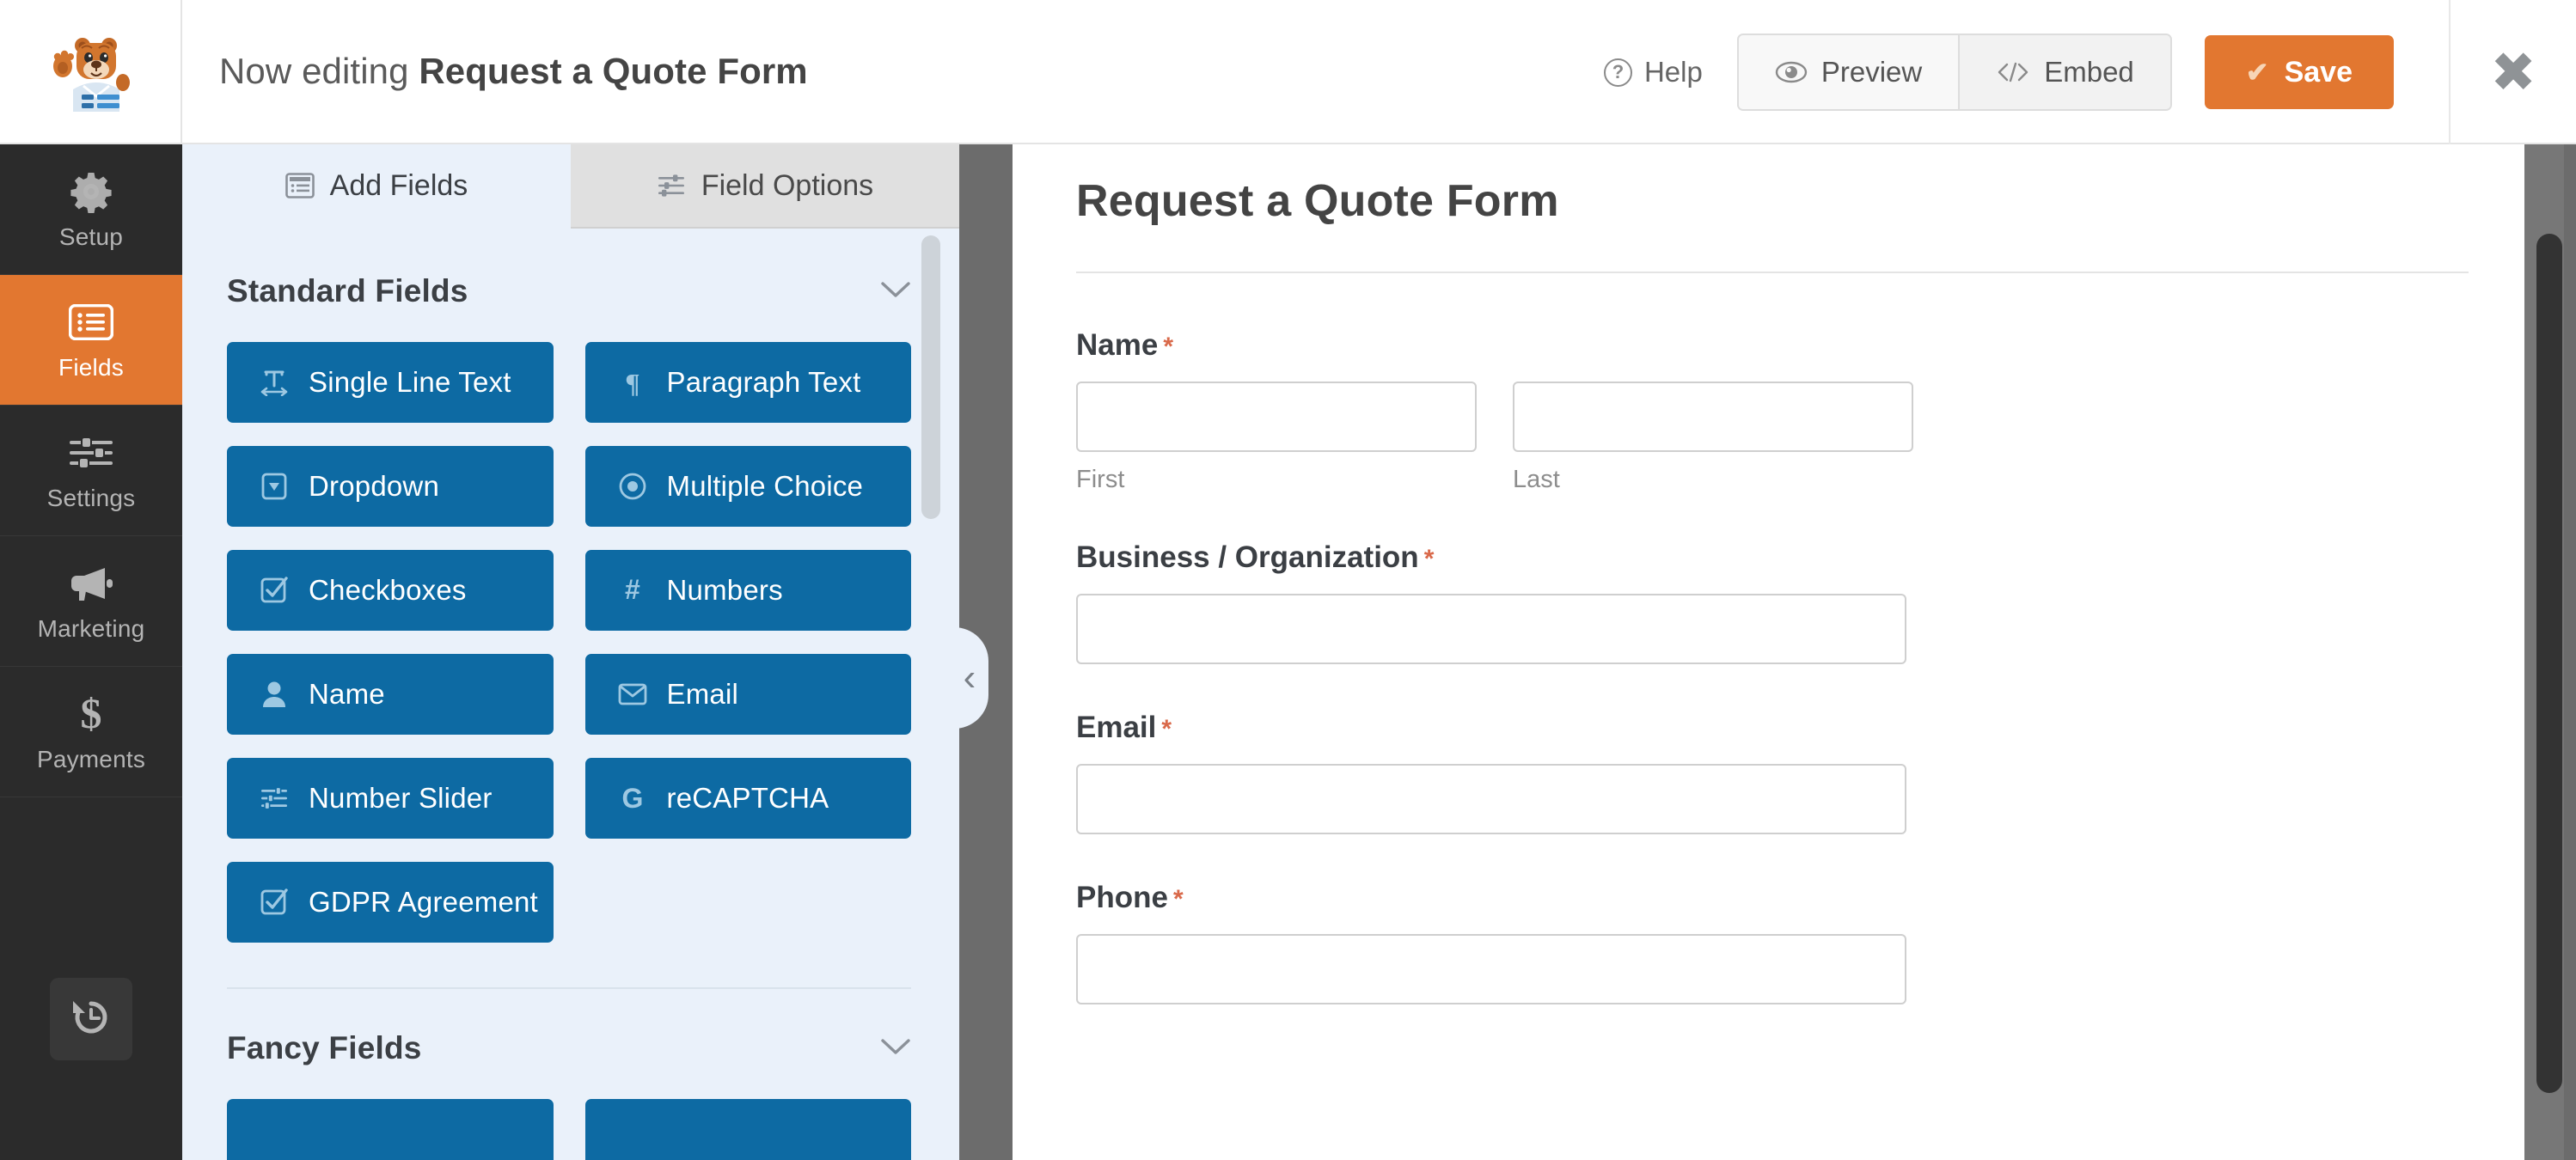  What do you see at coordinates (1536, 479) in the screenshot?
I see `sublabel: Last` at bounding box center [1536, 479].